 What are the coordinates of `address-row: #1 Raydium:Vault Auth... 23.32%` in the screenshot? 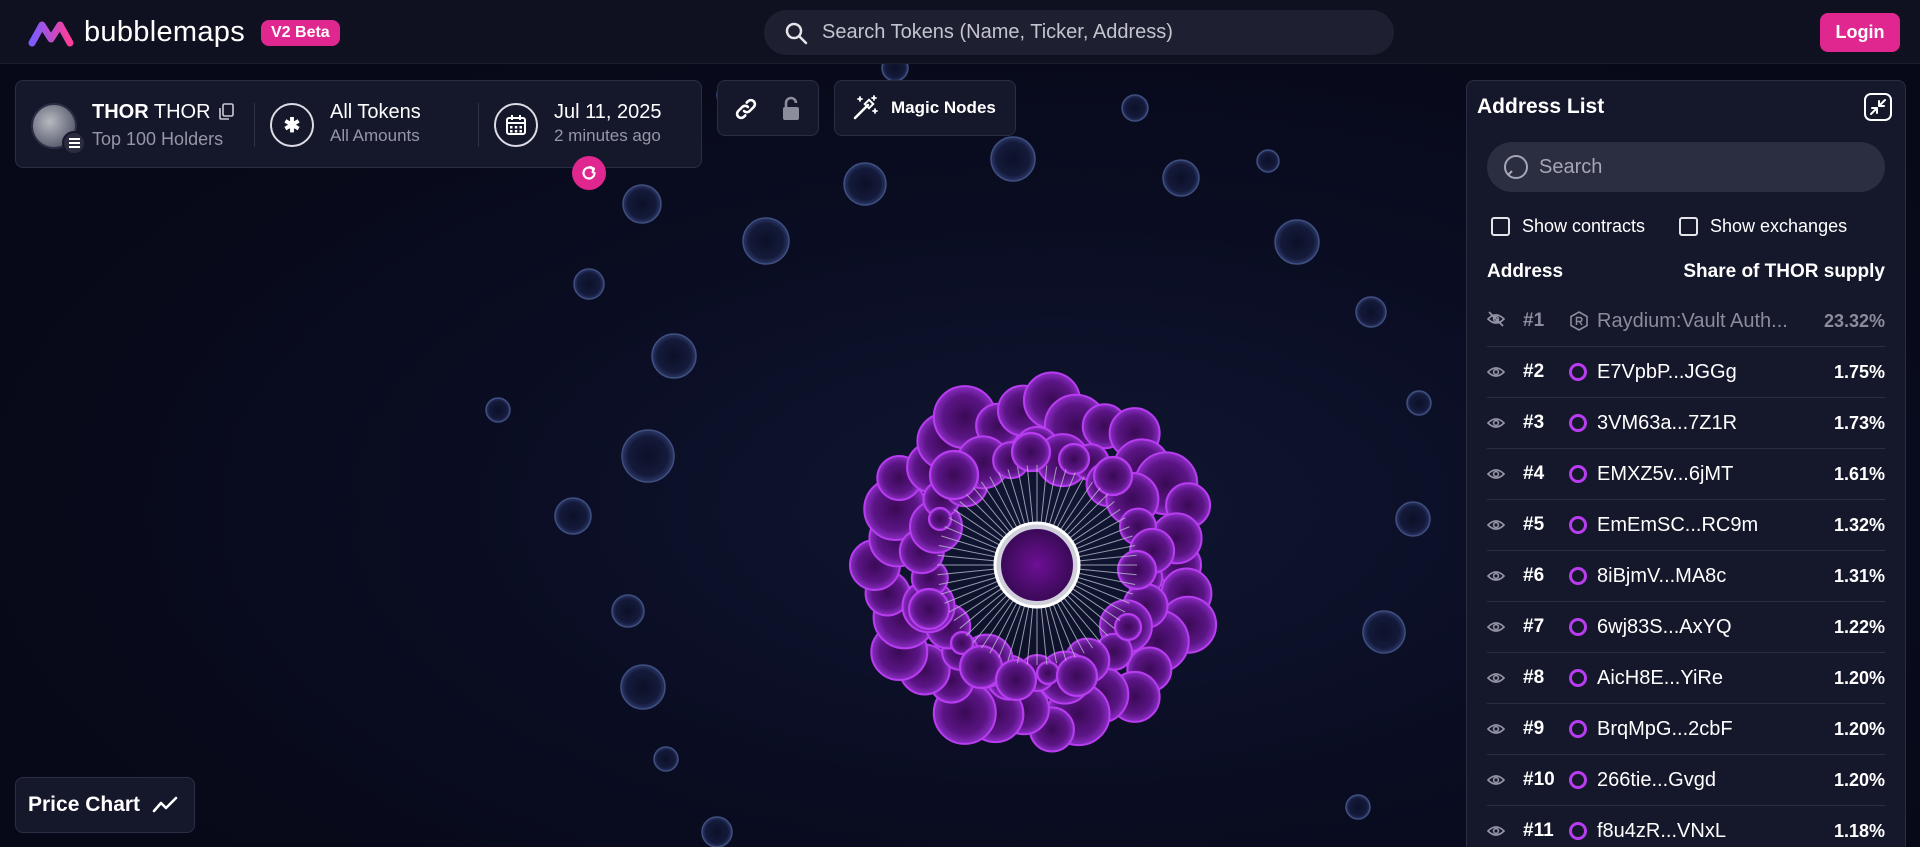 It's located at (1685, 321).